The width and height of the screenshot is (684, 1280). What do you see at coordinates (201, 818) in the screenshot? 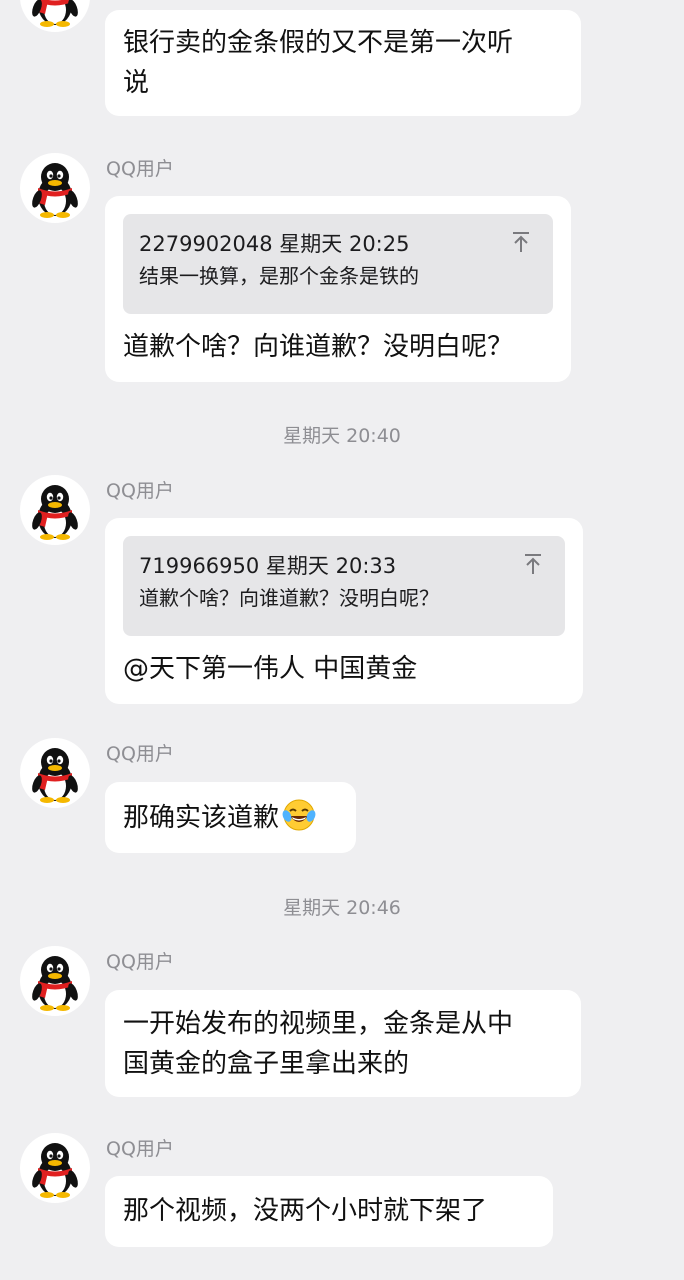
I see `message-text-content: 那确实该道歉` at bounding box center [201, 818].